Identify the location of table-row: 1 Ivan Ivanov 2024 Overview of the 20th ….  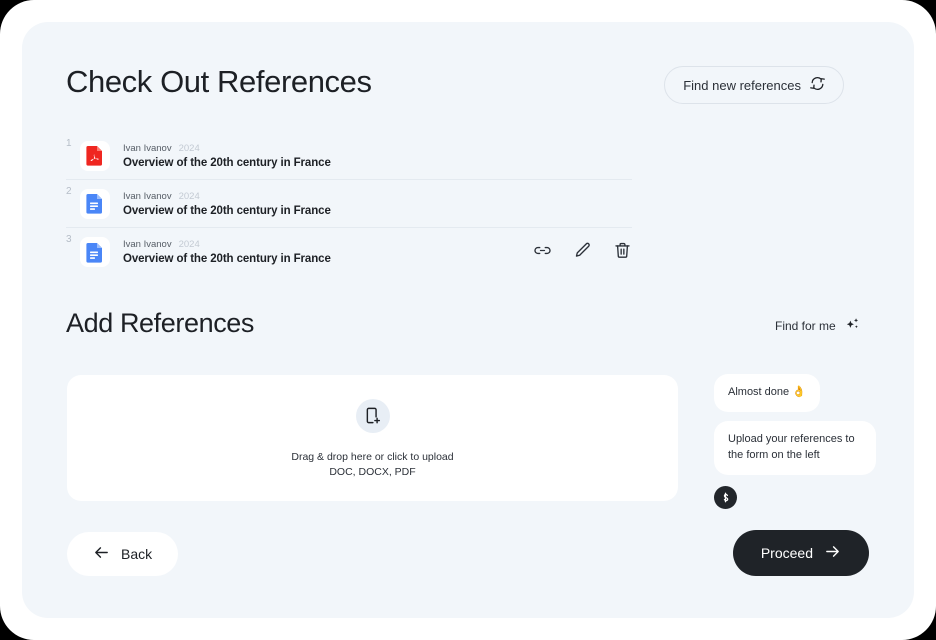
(349, 156).